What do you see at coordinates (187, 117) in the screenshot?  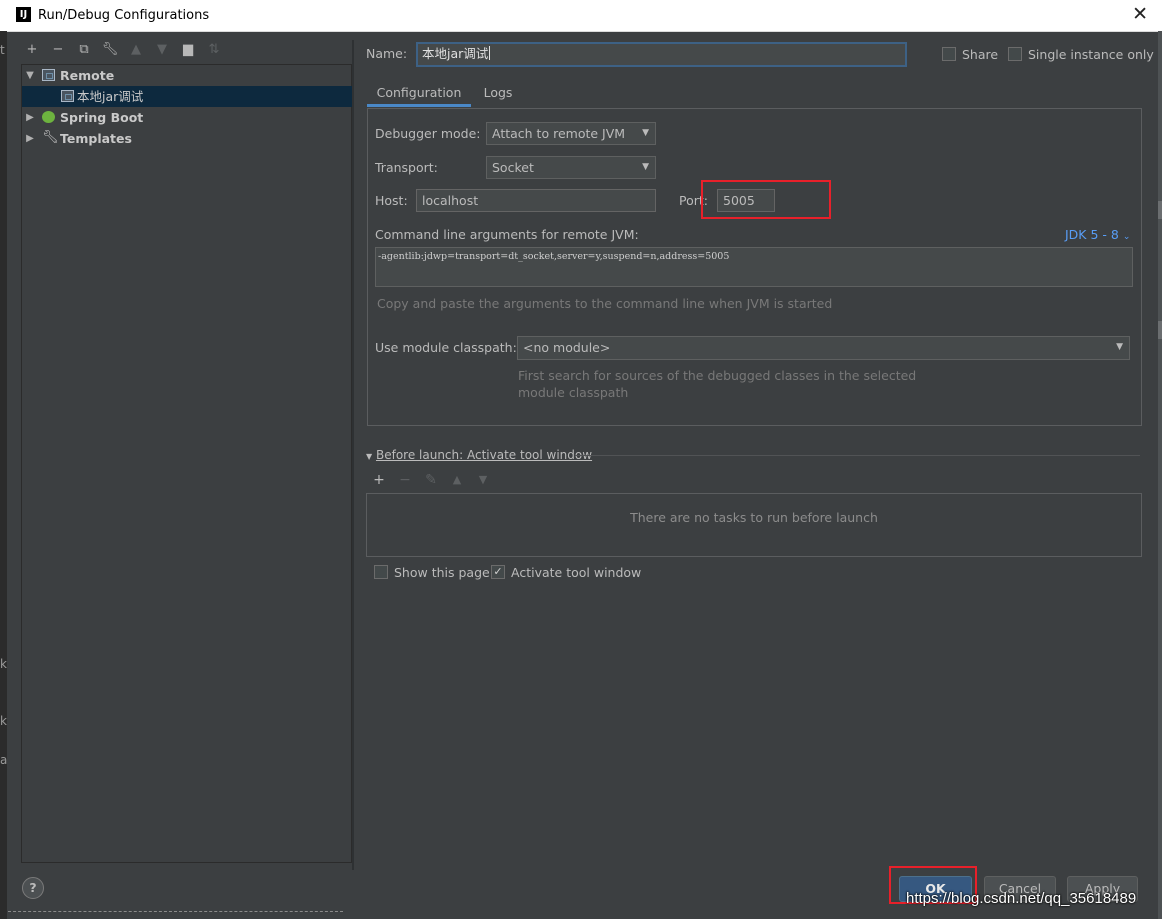 I see `tree-item-spring-boot: ▶ Spring Boot` at bounding box center [187, 117].